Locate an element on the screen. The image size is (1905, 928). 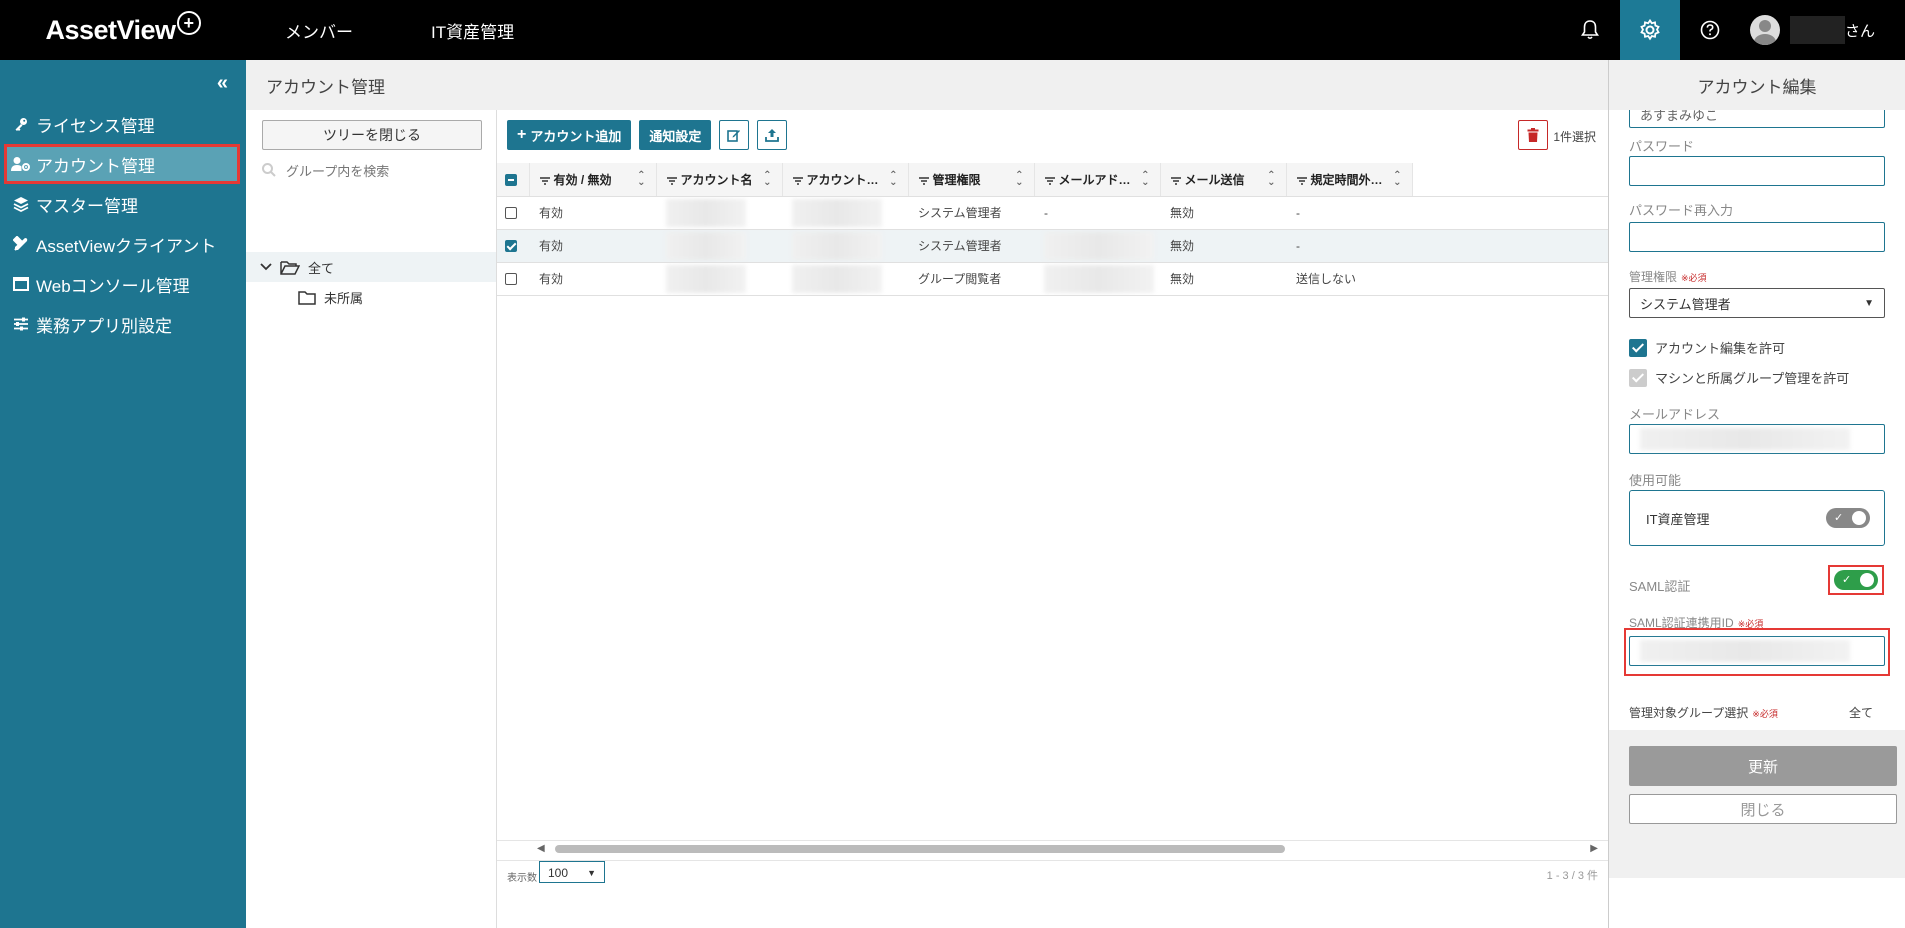
check-icon: ✓ is located at coordinates (1839, 518).